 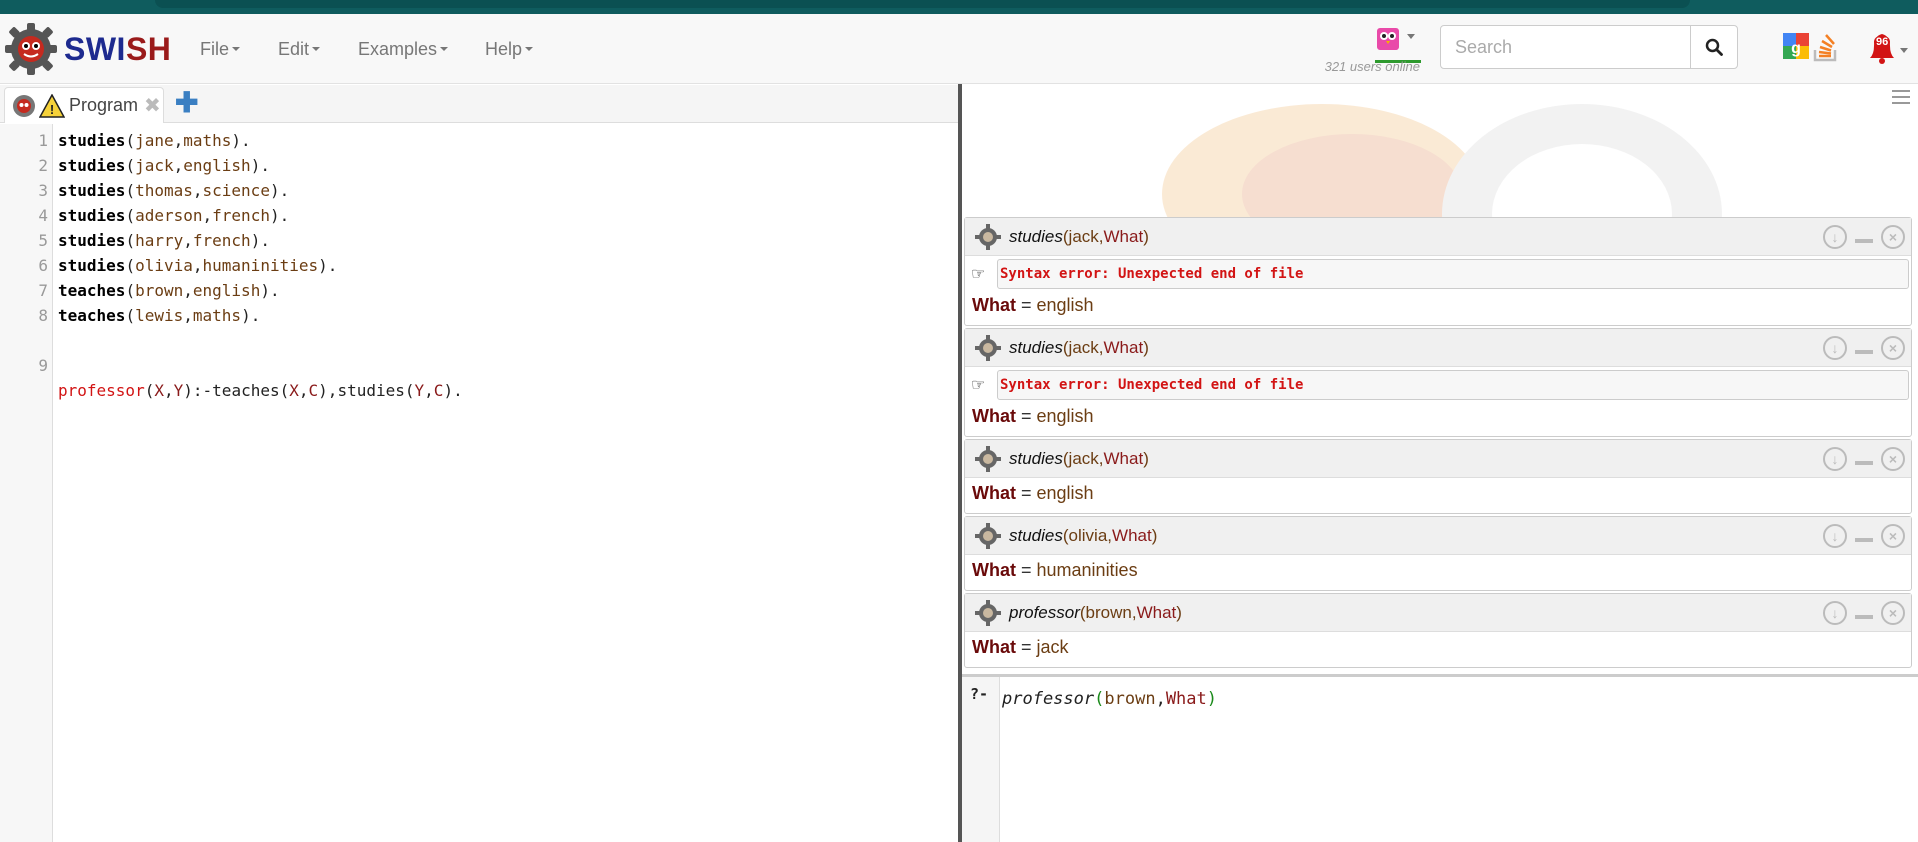 What do you see at coordinates (981, 759) in the screenshot?
I see `query-prompt: ?-` at bounding box center [981, 759].